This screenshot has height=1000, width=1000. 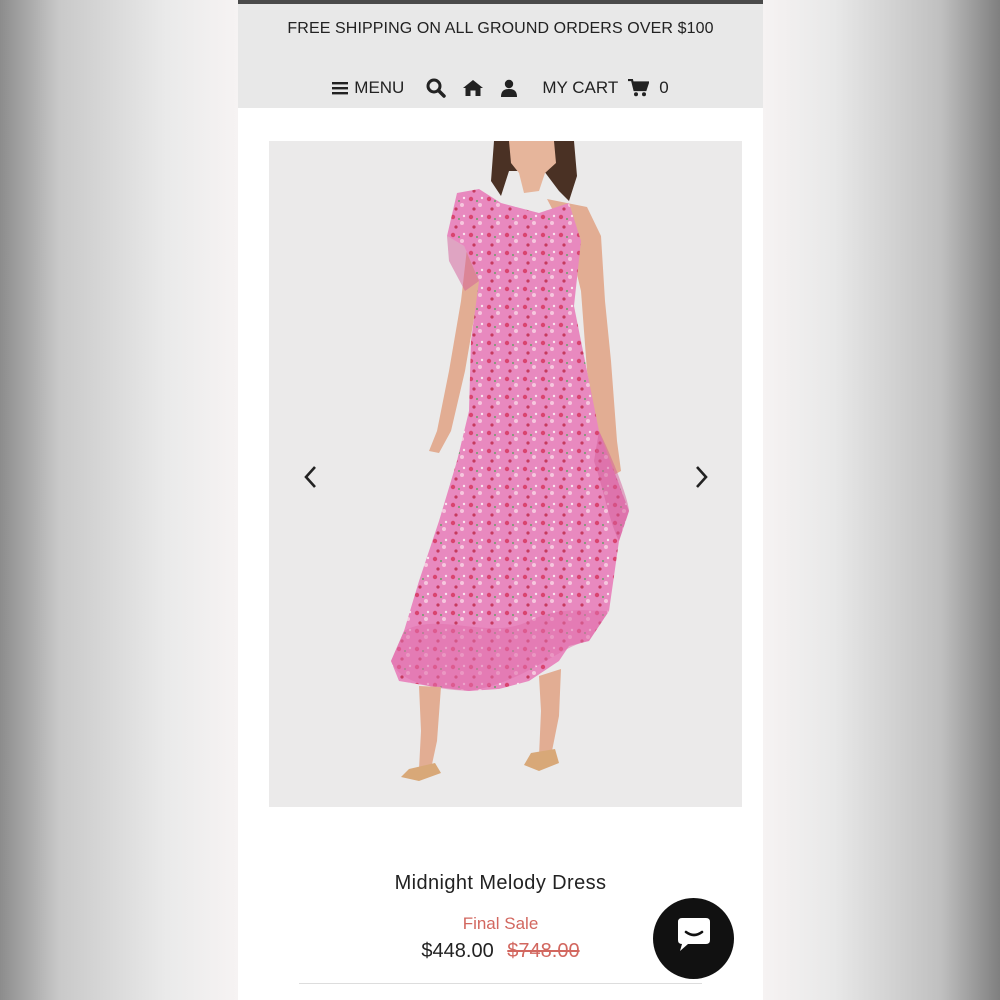 I want to click on chat-button, so click(x=693, y=938).